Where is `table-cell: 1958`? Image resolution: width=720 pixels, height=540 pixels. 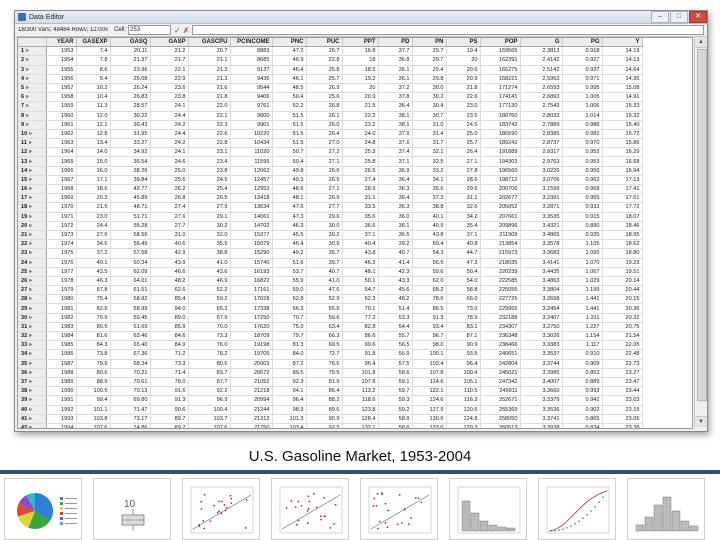
table-cell: 1958 is located at coordinates (61, 97).